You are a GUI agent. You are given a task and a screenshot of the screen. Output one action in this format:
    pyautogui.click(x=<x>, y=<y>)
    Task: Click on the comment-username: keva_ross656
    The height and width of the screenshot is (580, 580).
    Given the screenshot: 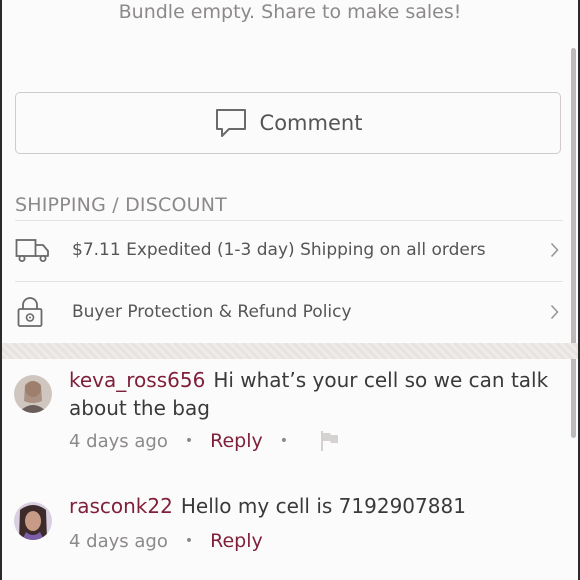 What is the action you would take?
    pyautogui.click(x=137, y=380)
    